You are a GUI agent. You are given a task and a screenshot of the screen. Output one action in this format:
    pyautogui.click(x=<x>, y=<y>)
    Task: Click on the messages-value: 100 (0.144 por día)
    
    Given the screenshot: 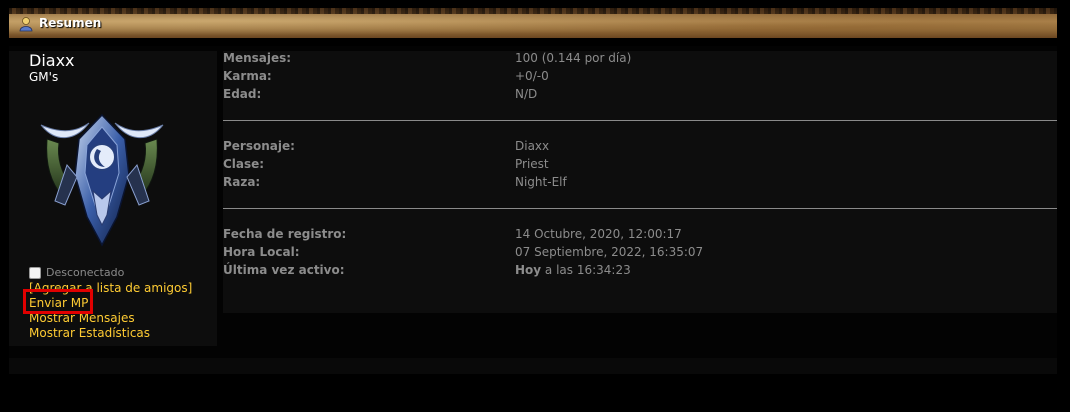 What is the action you would take?
    pyautogui.click(x=573, y=58)
    